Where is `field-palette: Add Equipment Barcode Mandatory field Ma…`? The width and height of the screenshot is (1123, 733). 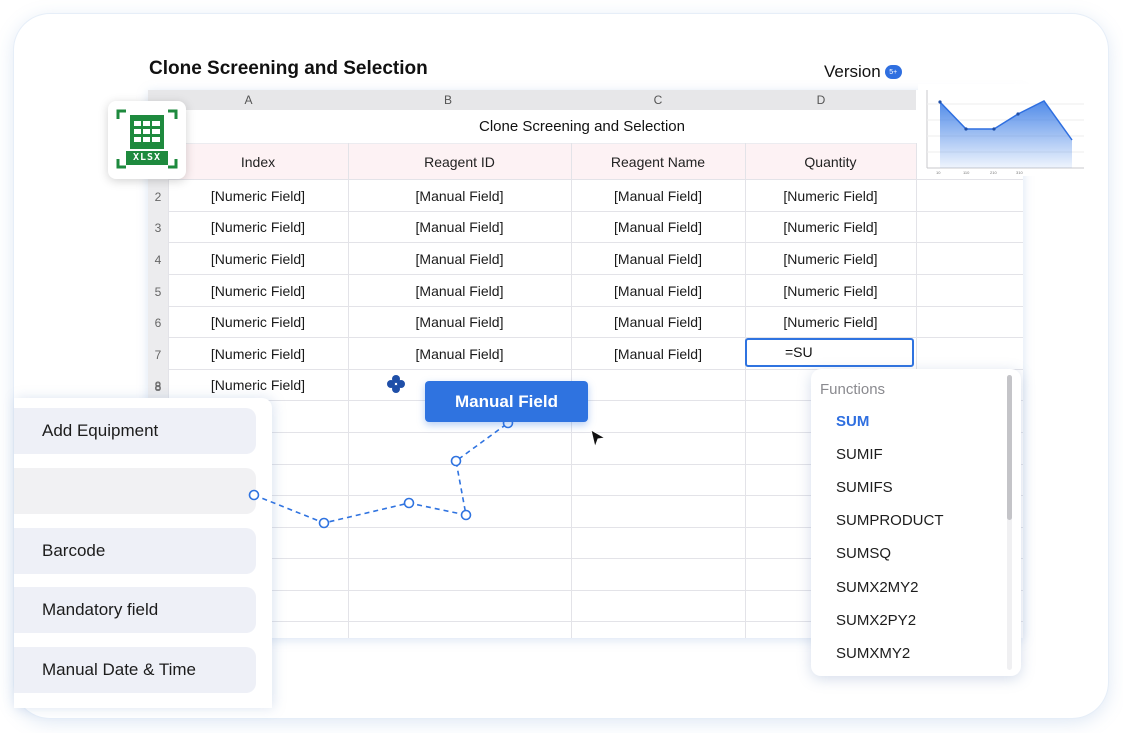 field-palette: Add Equipment Barcode Mandatory field Ma… is located at coordinates (143, 553).